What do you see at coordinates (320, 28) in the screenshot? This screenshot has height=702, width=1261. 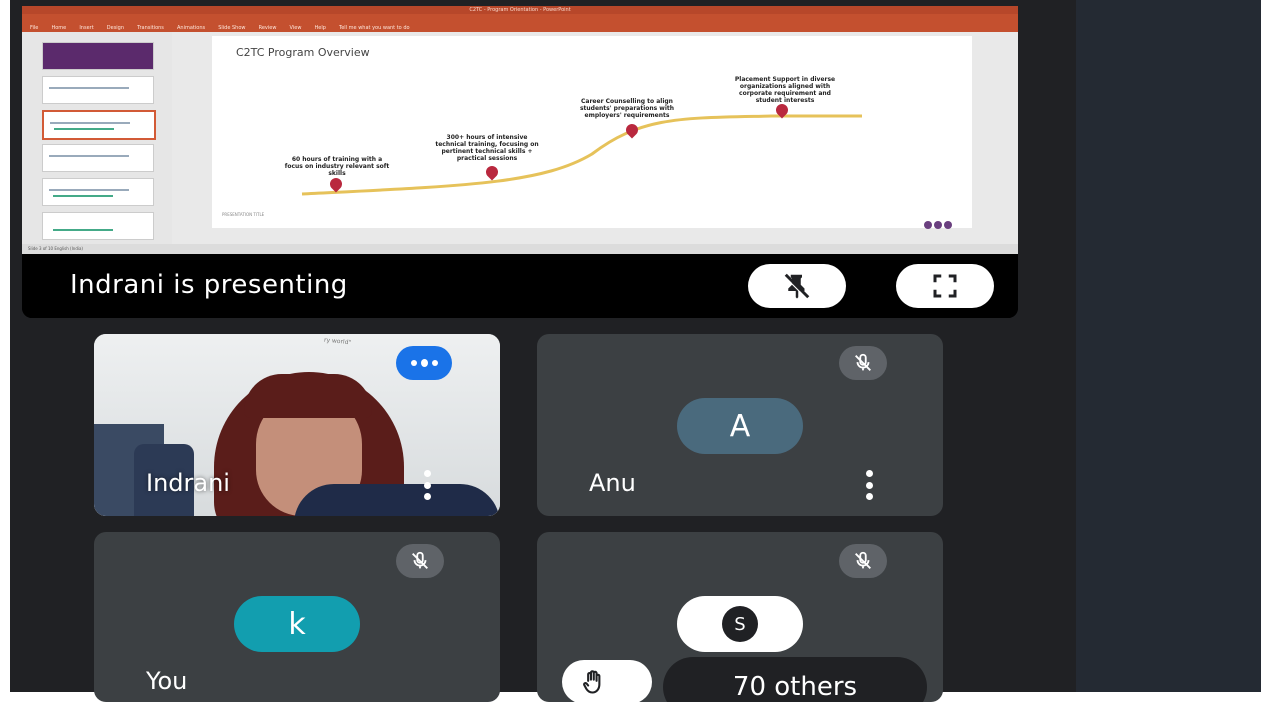 I see `ribbon-tab: Help` at bounding box center [320, 28].